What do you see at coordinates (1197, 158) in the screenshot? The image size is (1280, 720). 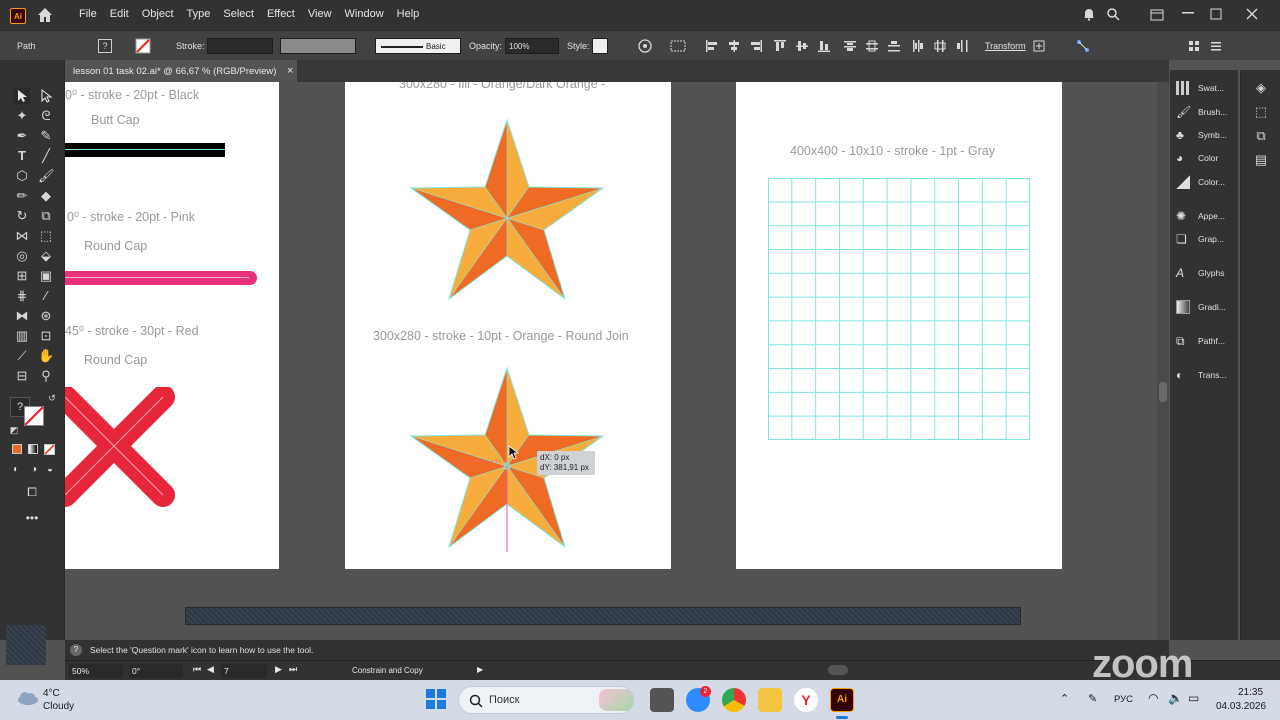 I see `panel-color: ◕ Color` at bounding box center [1197, 158].